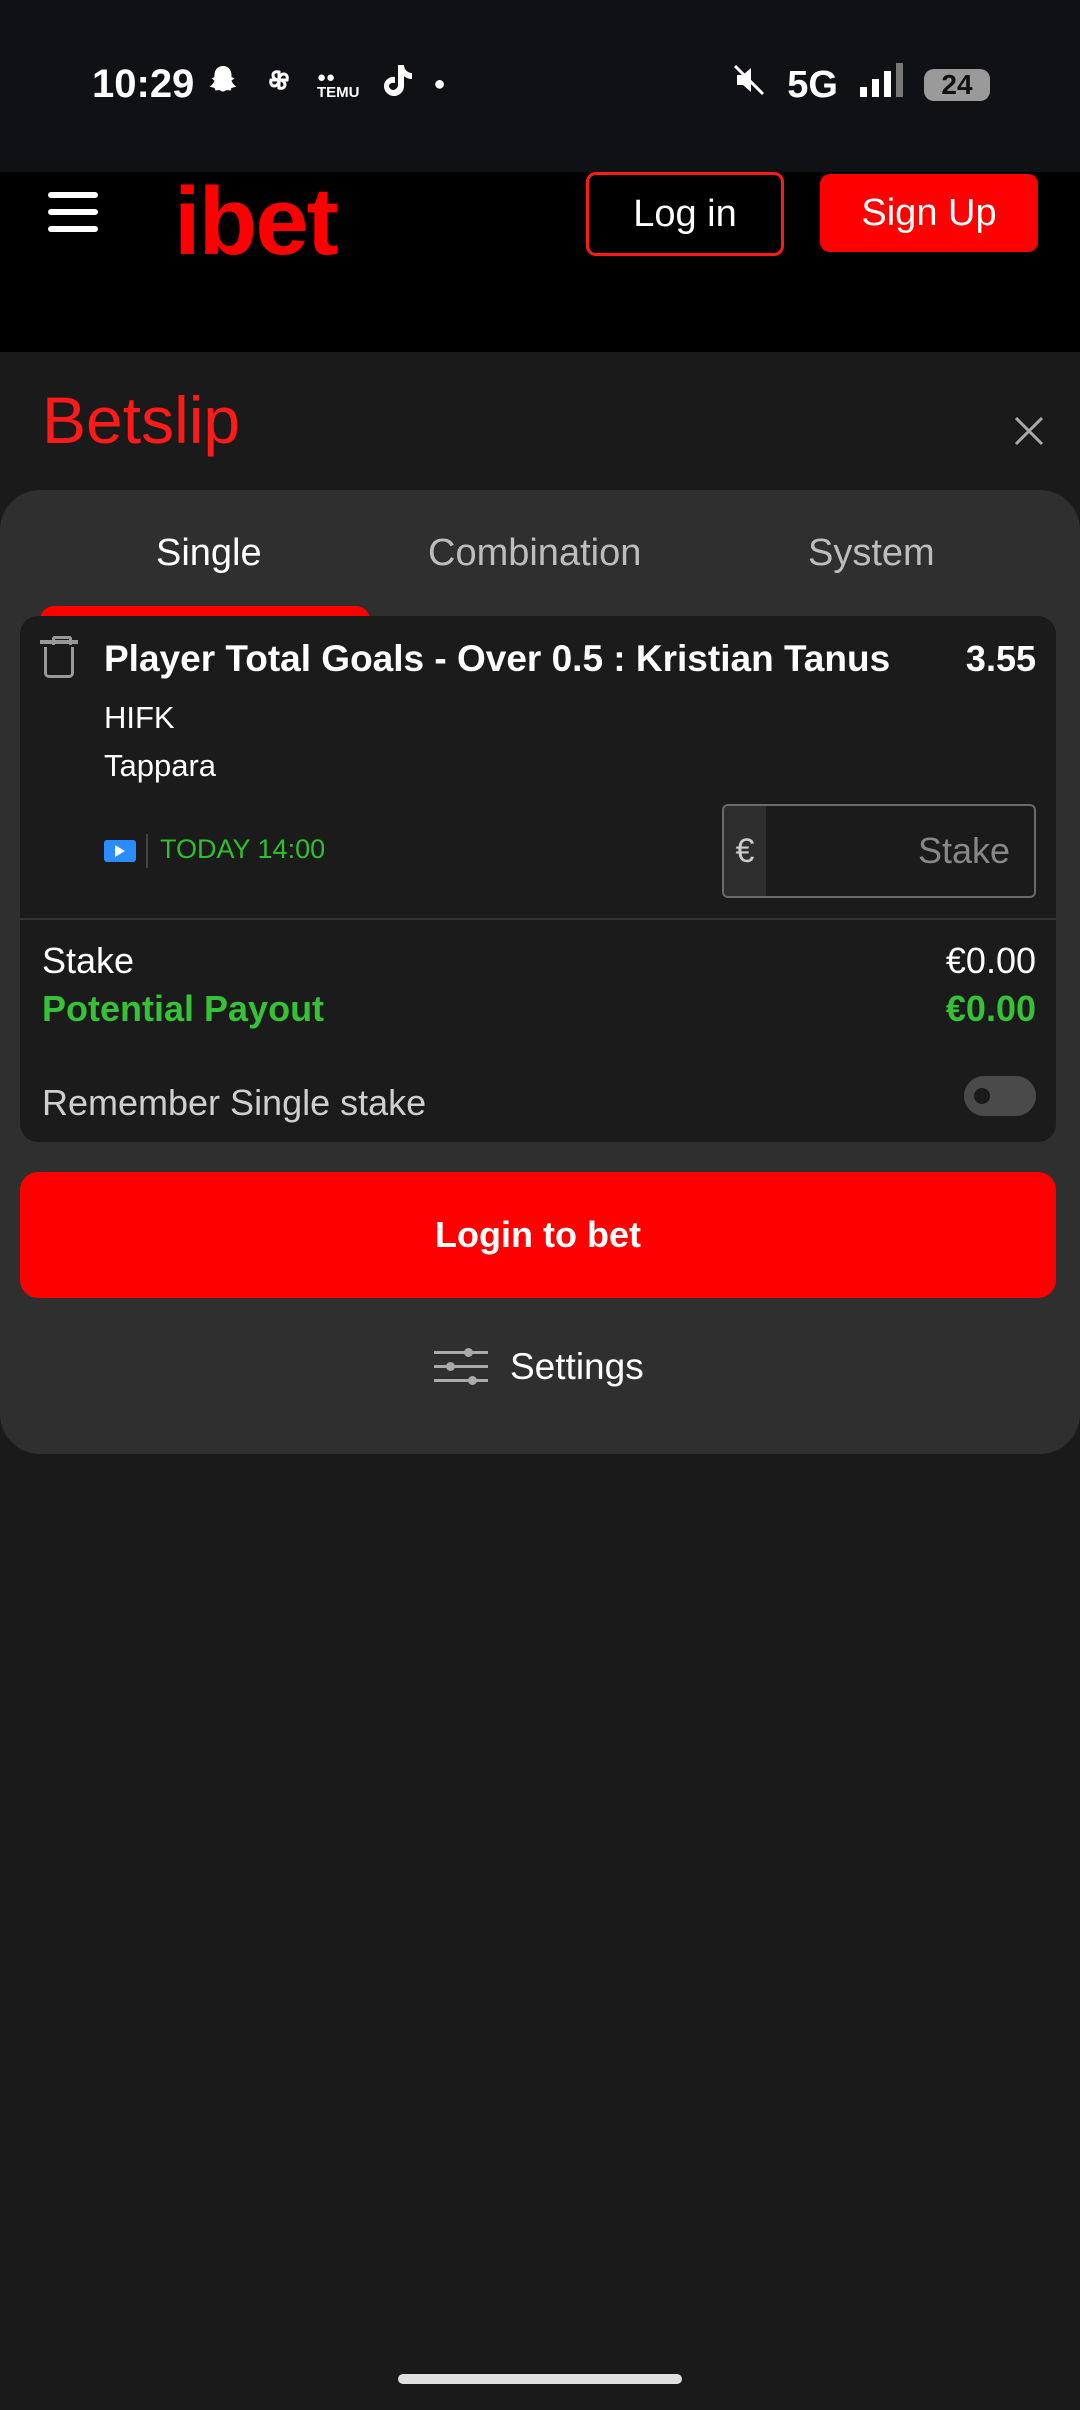 This screenshot has height=2410, width=1080. What do you see at coordinates (338, 84) in the screenshot?
I see `temu-icon: ●● TEMU` at bounding box center [338, 84].